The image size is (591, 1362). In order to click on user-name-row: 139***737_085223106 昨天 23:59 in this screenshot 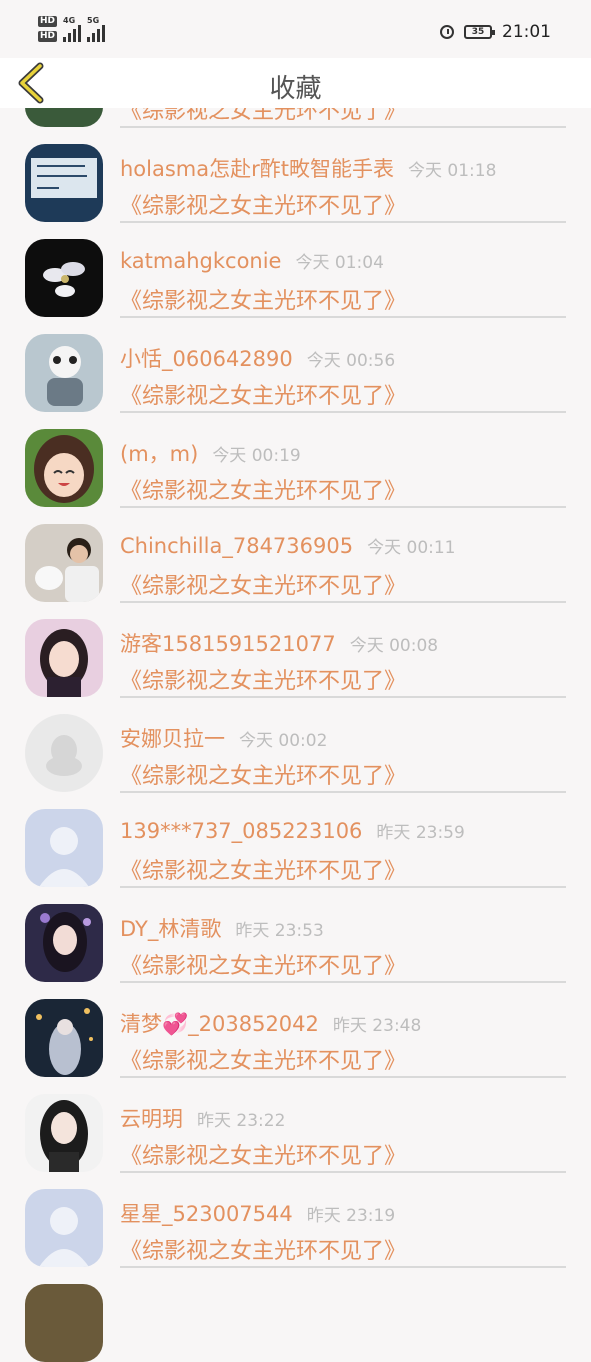, I will do `click(292, 830)`.